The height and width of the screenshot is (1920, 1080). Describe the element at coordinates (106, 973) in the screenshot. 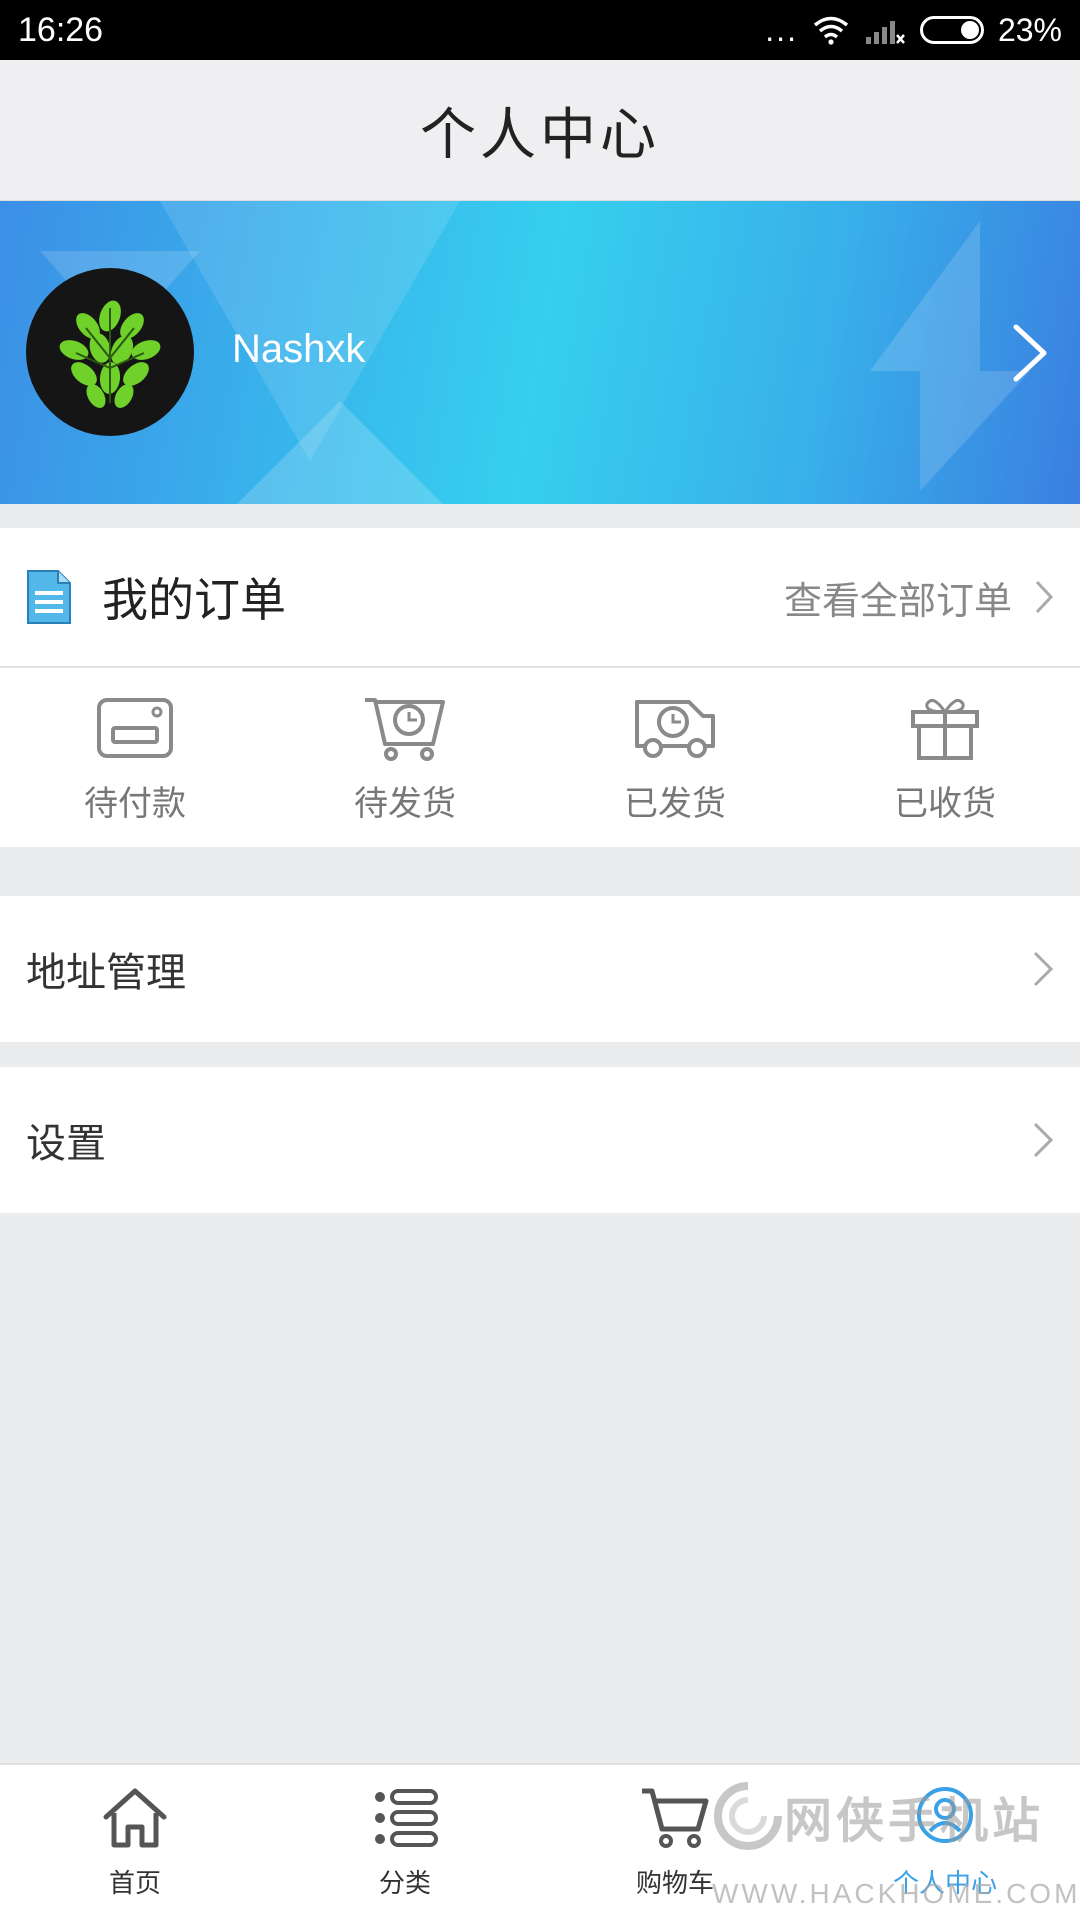

I see `address-management-label: 地址管理` at that location.